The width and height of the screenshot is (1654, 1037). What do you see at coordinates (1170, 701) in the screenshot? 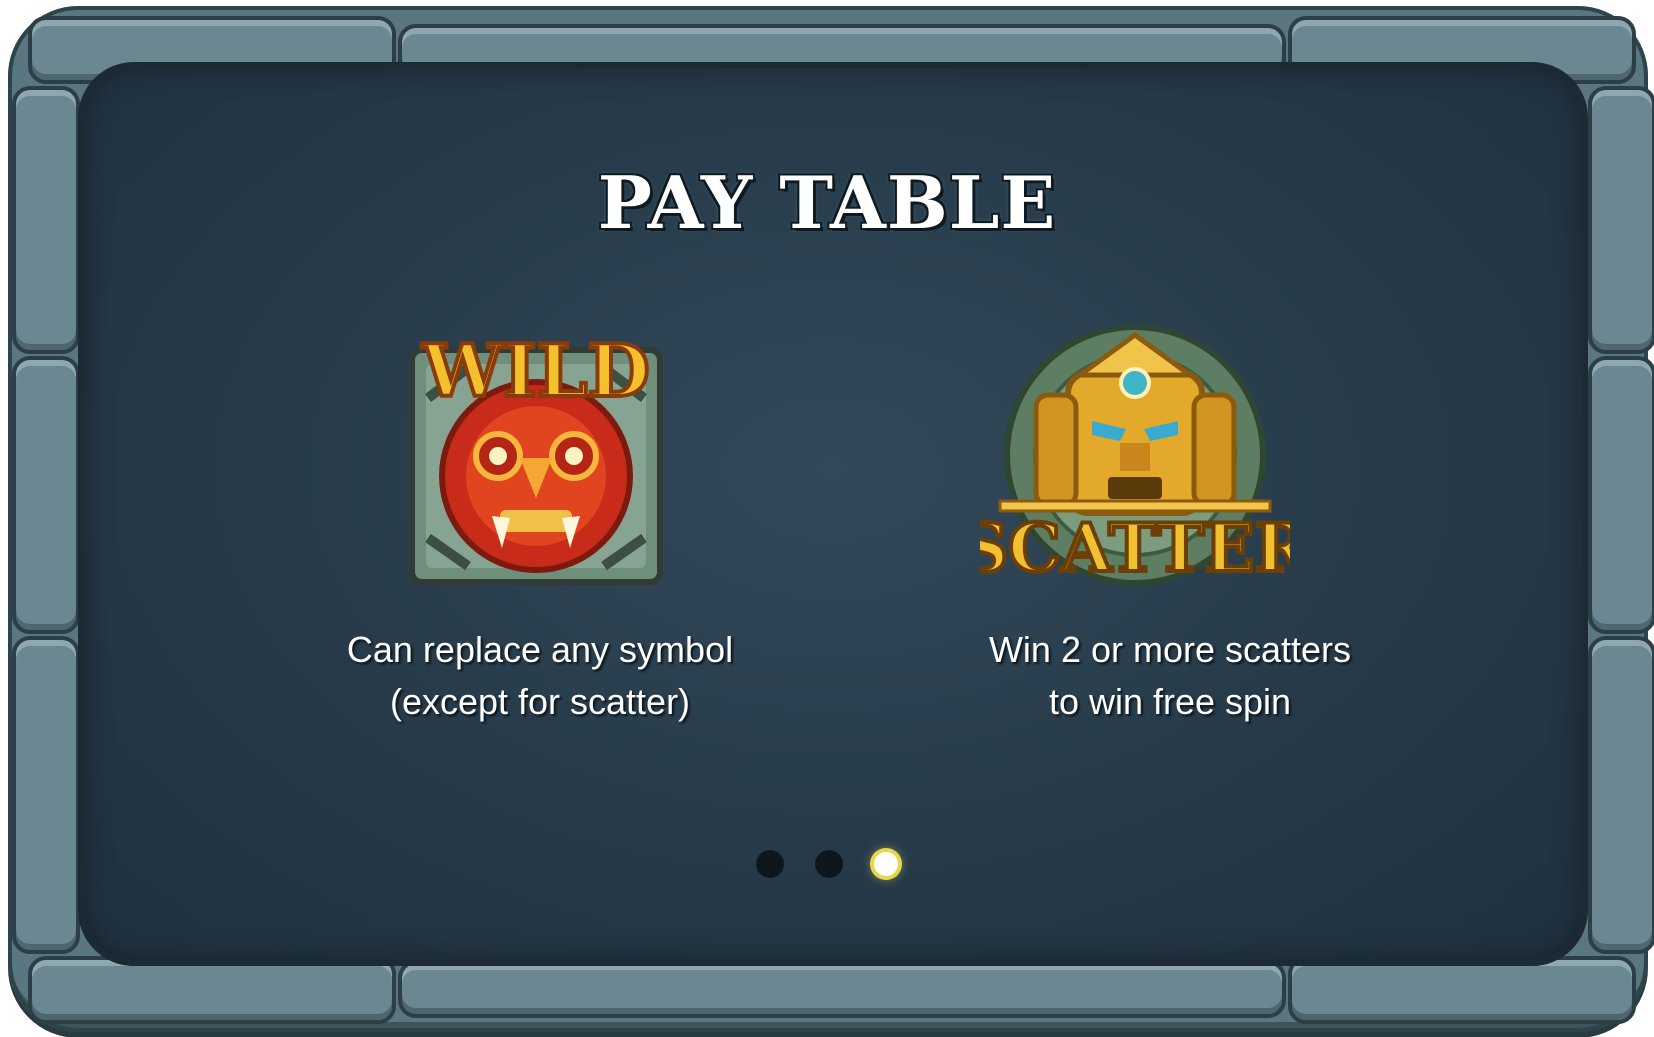
I see `scatter-description-line: to win free spin` at bounding box center [1170, 701].